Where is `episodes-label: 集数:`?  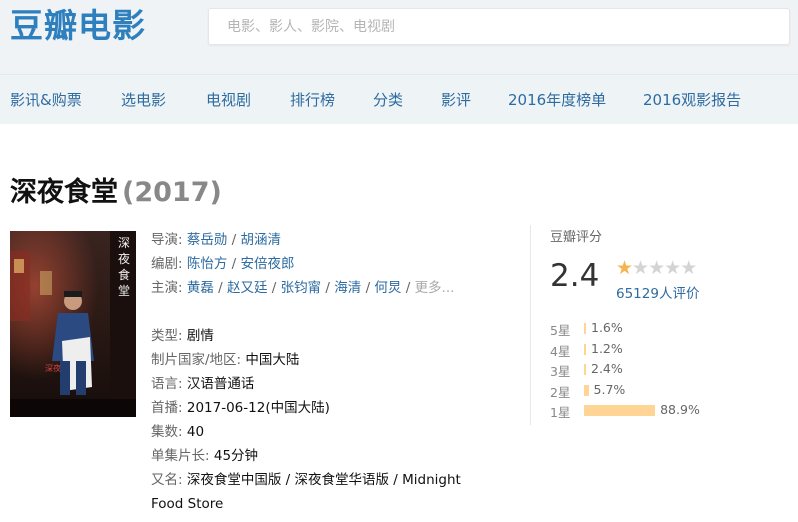 episodes-label: 集数: is located at coordinates (167, 432).